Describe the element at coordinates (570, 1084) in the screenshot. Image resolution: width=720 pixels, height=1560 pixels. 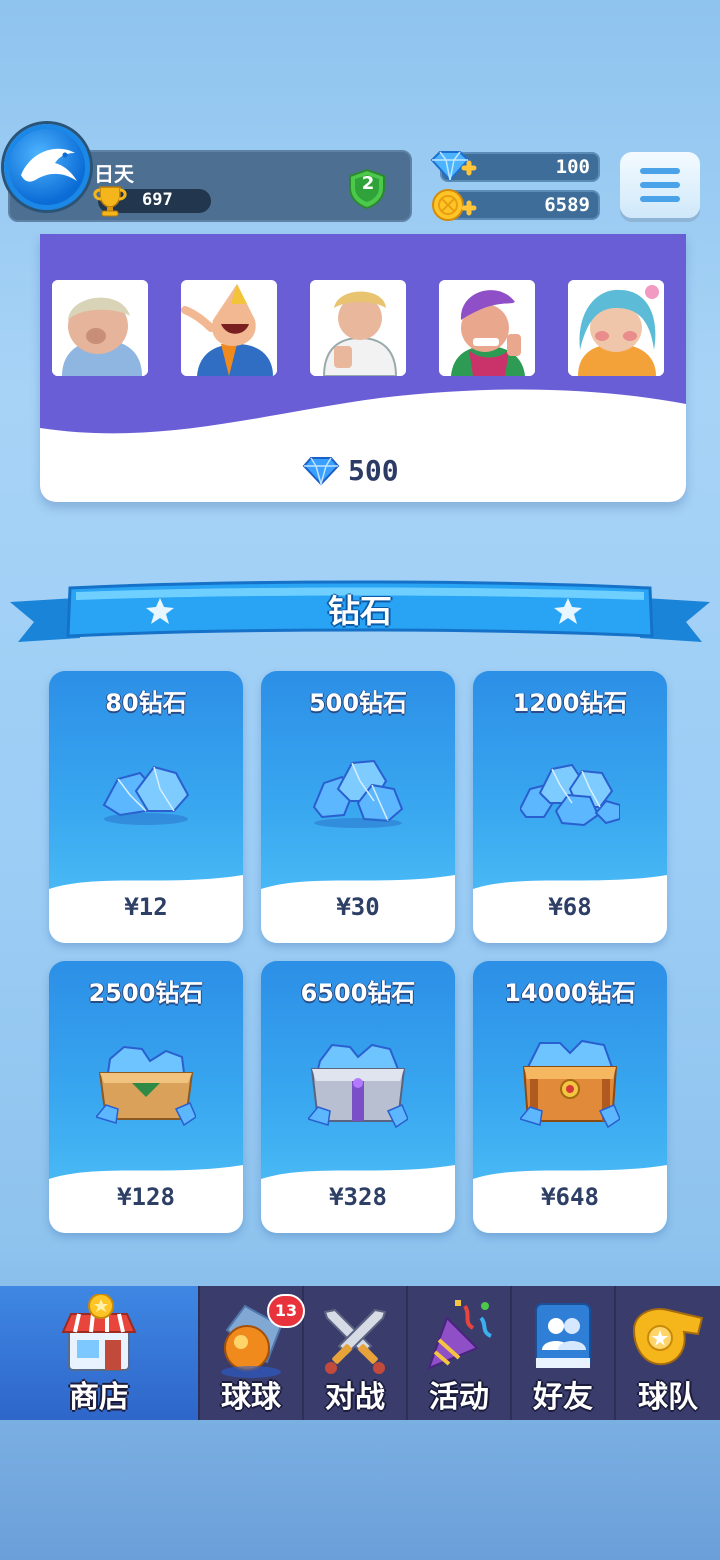
I see `gem-chest-gold-icon` at that location.